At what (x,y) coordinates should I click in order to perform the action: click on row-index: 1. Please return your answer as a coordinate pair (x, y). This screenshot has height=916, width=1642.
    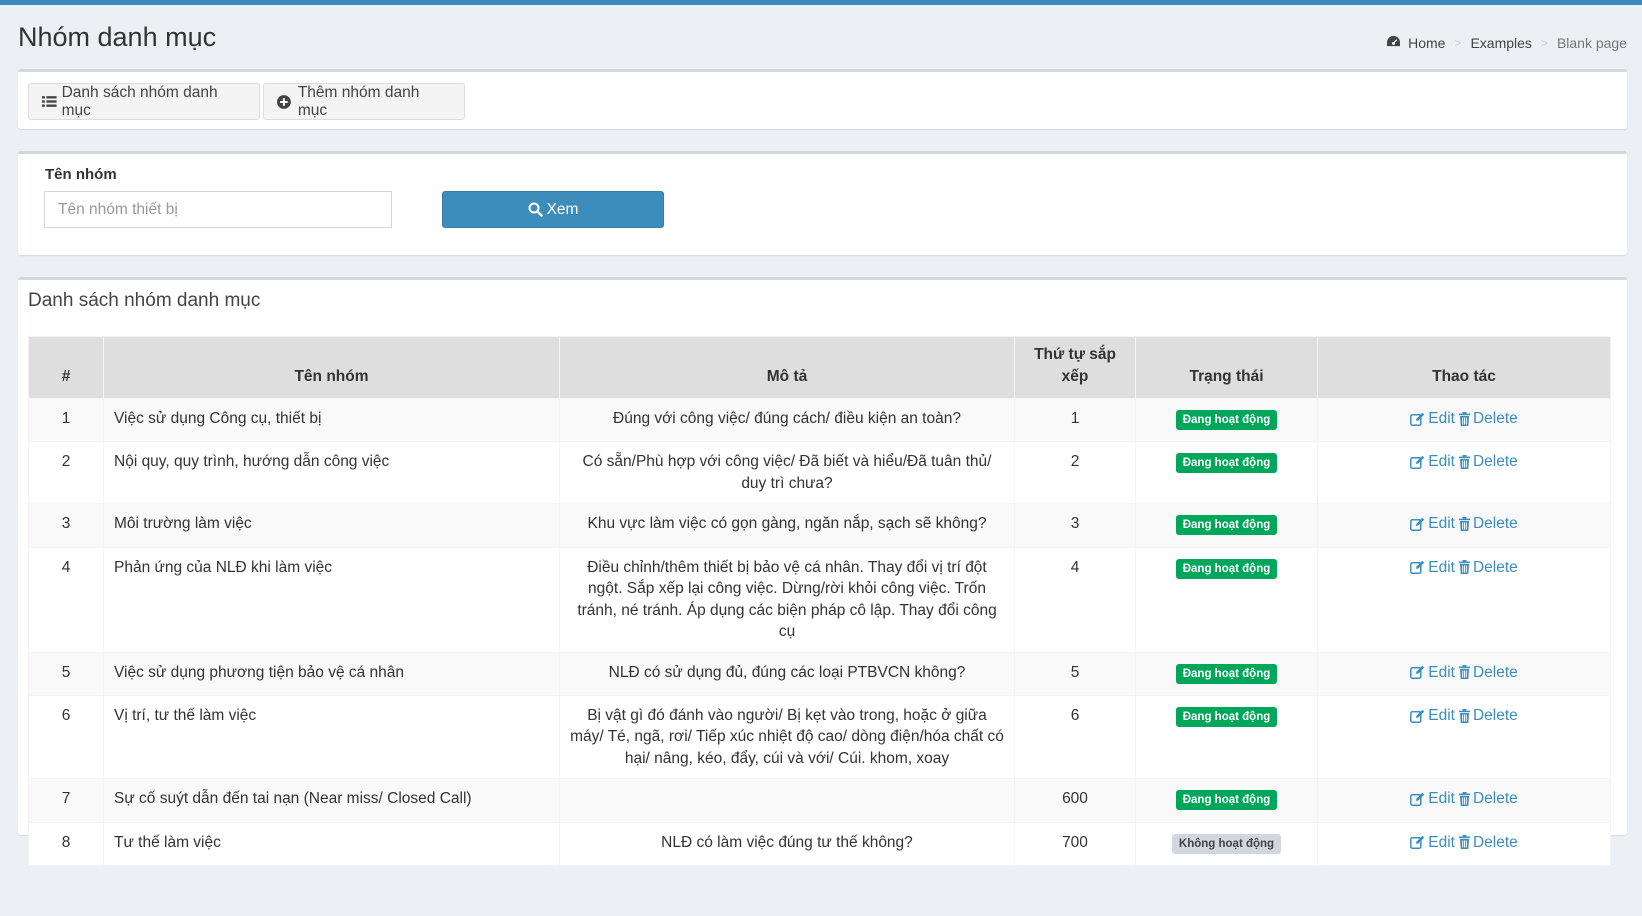
    Looking at the image, I should click on (66, 420).